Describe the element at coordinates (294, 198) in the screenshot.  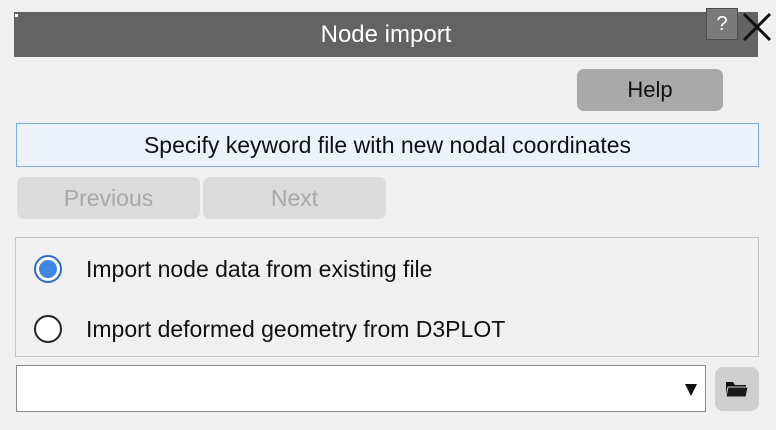
I see `next-button: Next` at that location.